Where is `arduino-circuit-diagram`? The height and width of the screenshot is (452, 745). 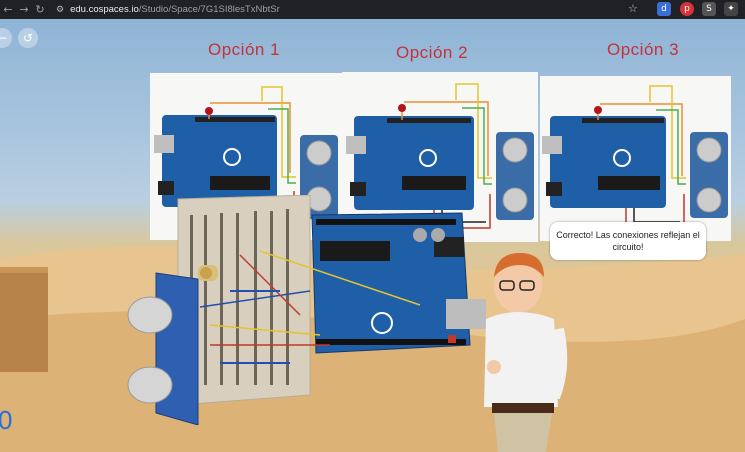
arduino-circuit-diagram is located at coordinates (635, 156).